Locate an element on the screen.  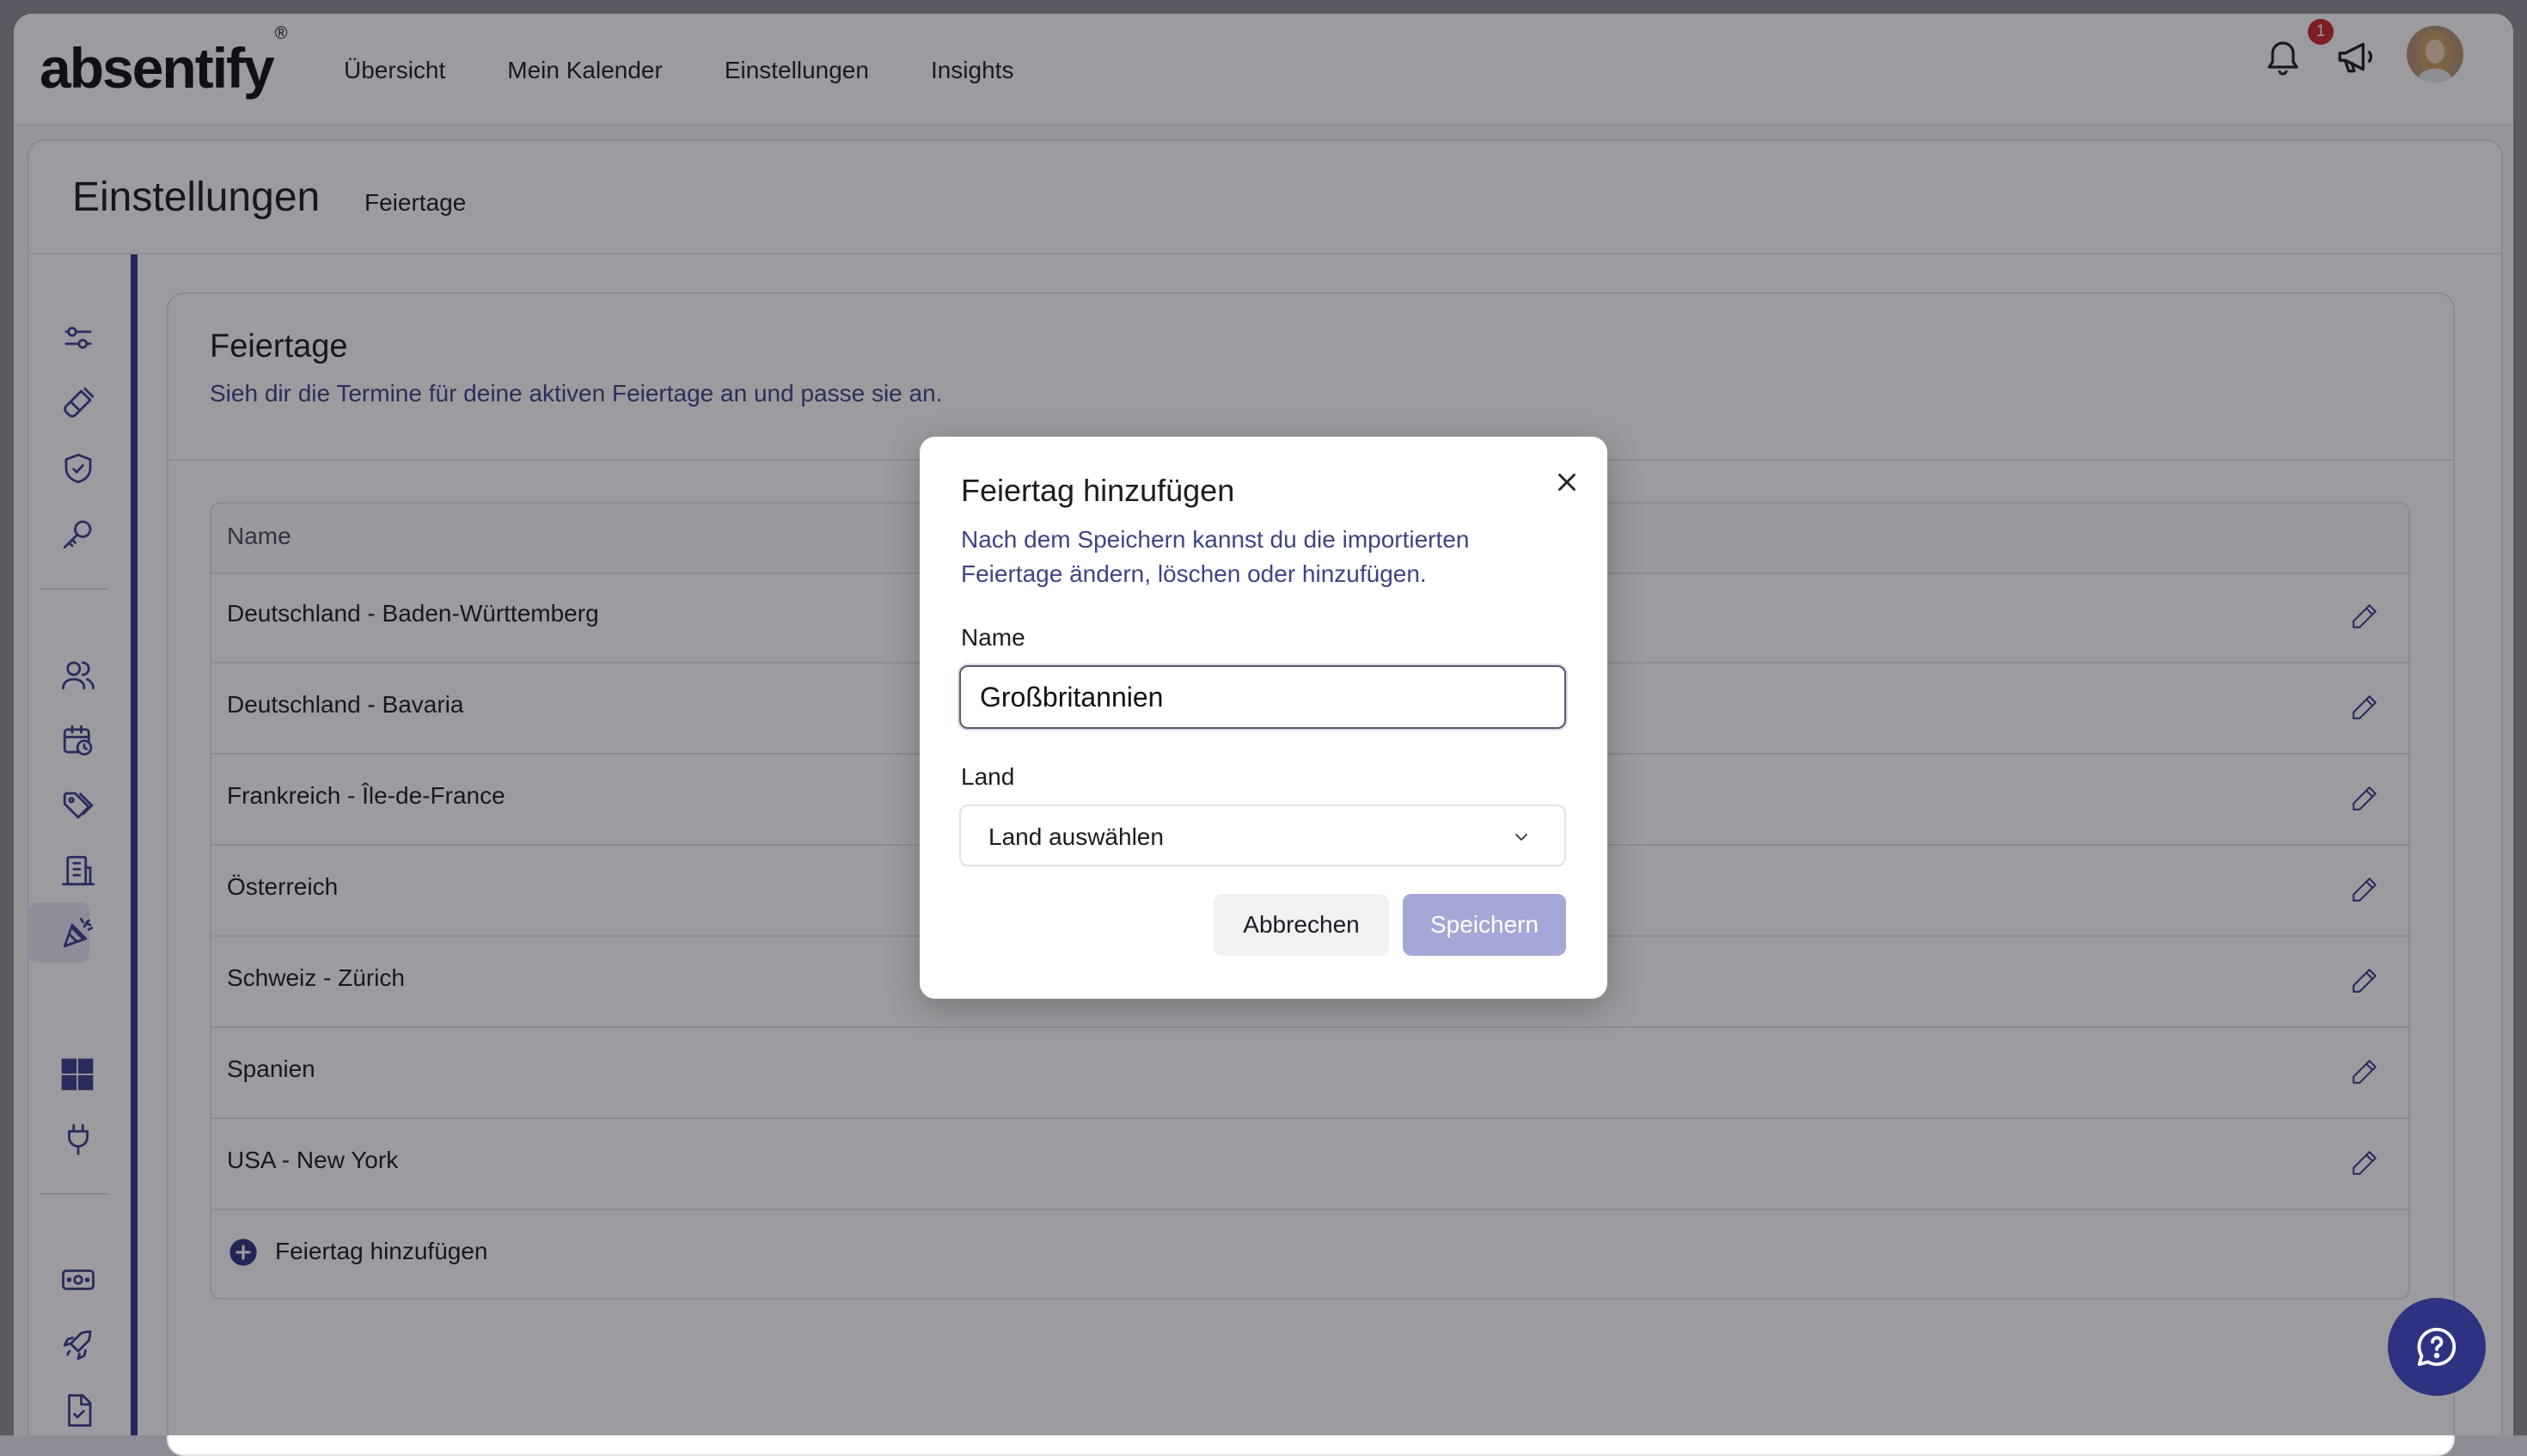
chat-support-button is located at coordinates (2437, 1347).